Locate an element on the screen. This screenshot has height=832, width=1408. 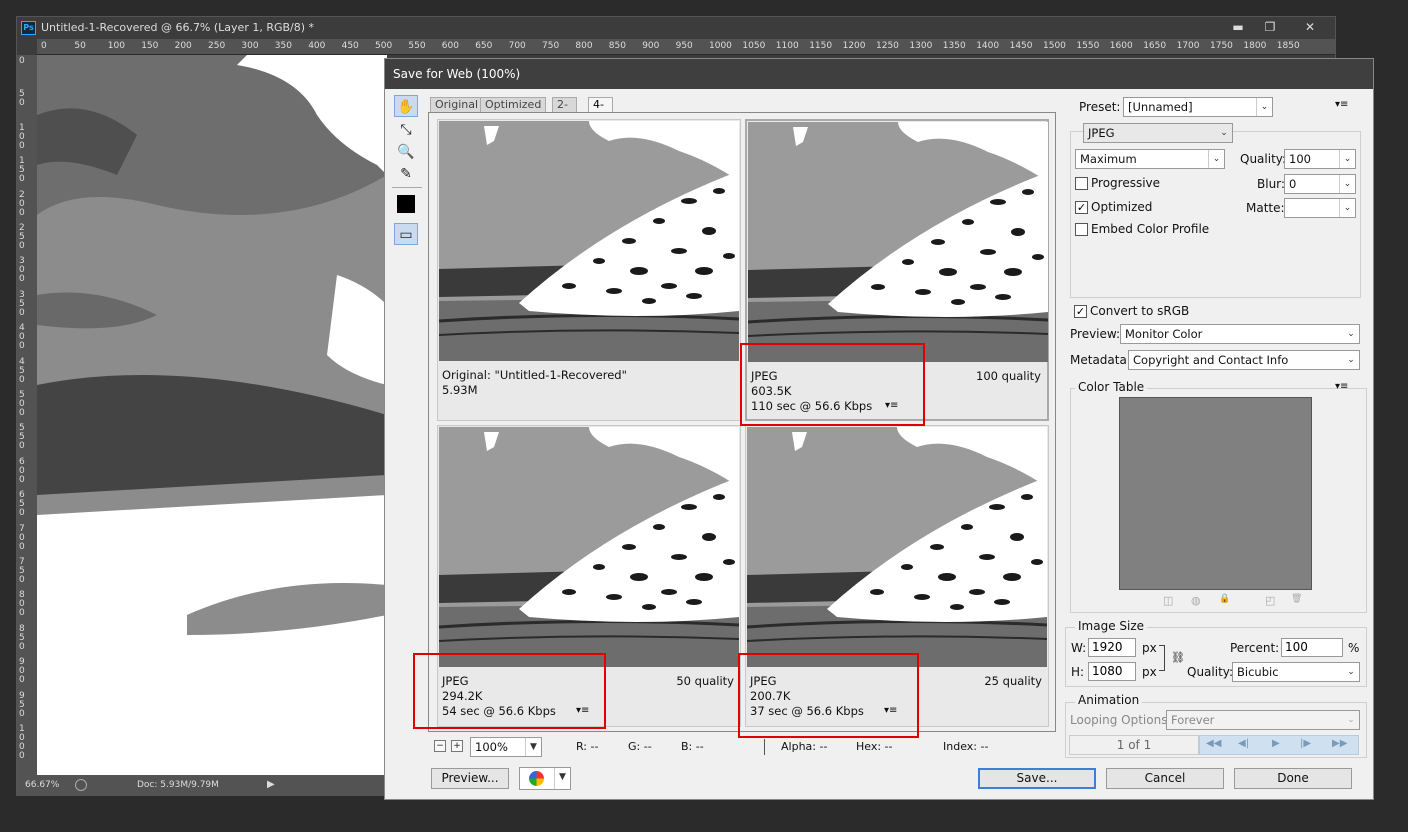
tab-optimized: Optimized is located at coordinates (513, 105).